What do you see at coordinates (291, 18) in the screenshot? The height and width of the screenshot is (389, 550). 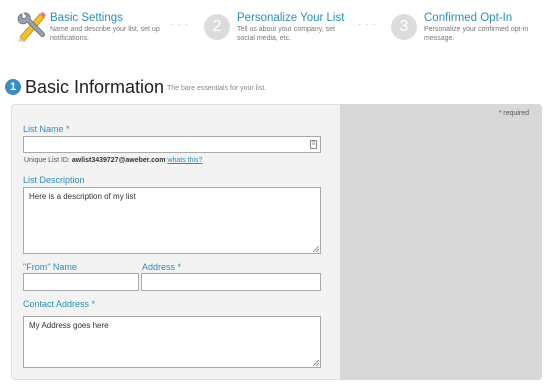 I see `step-title: Personalize Your List` at bounding box center [291, 18].